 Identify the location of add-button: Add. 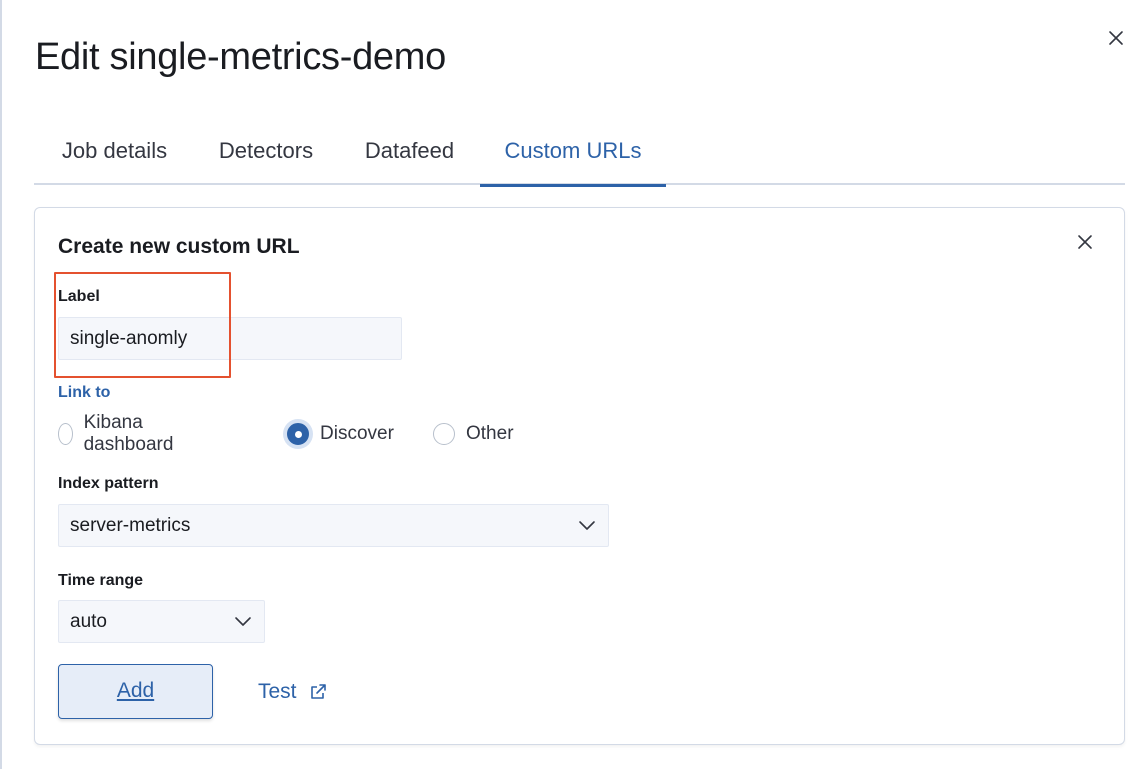
(135, 691).